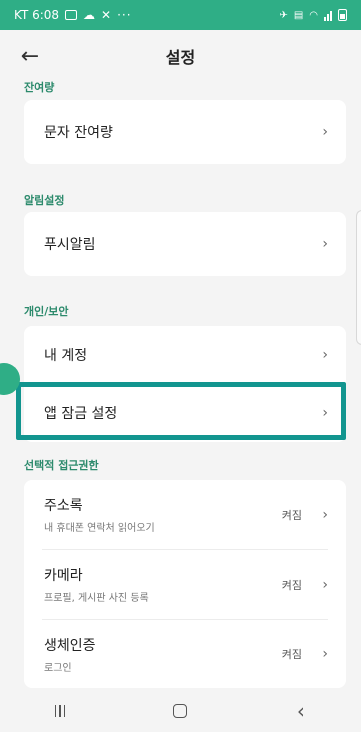 The height and width of the screenshot is (732, 361). I want to click on app-header: ← 설정, so click(180, 56).